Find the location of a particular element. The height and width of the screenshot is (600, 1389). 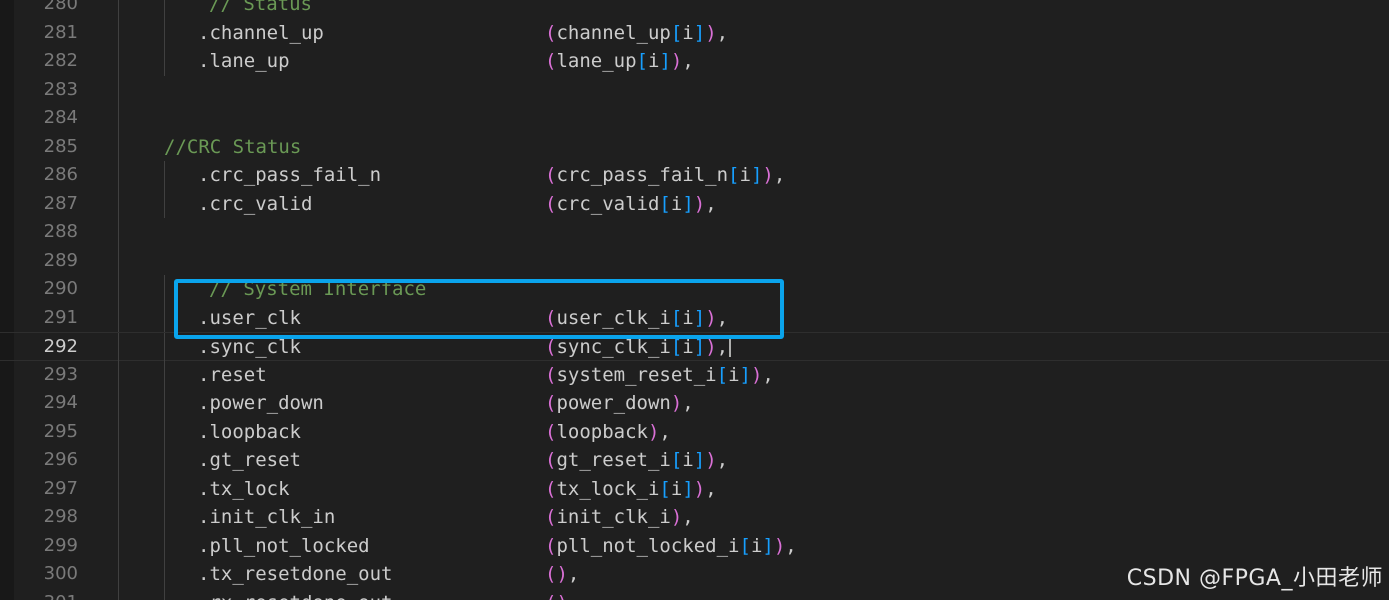

line-number: 296 is located at coordinates (60, 459).